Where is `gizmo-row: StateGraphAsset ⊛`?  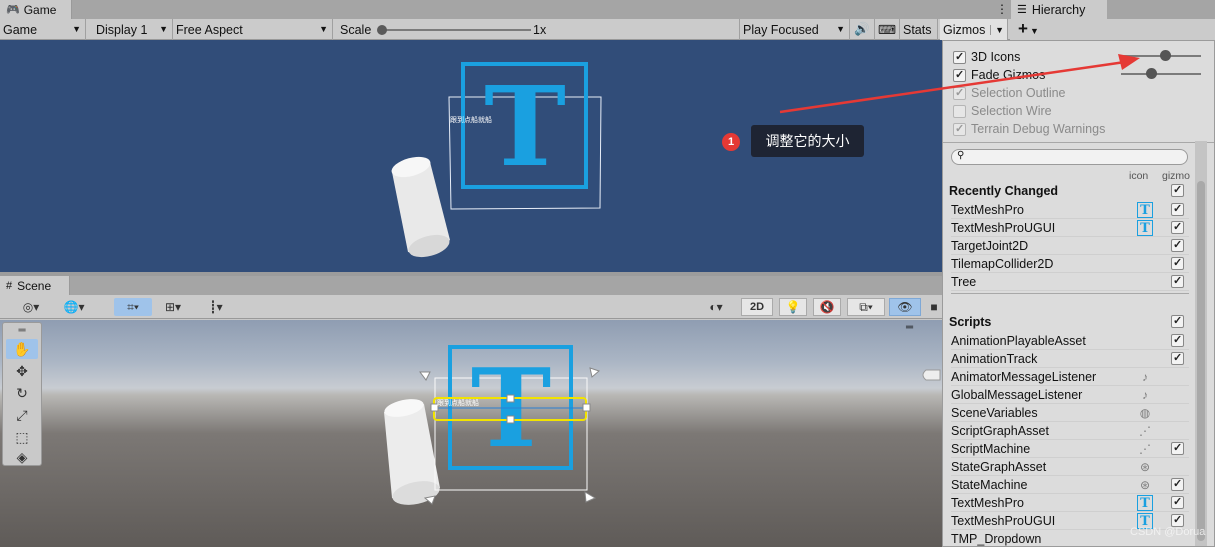
gizmo-row: StateGraphAsset ⊛ is located at coordinates (1070, 467).